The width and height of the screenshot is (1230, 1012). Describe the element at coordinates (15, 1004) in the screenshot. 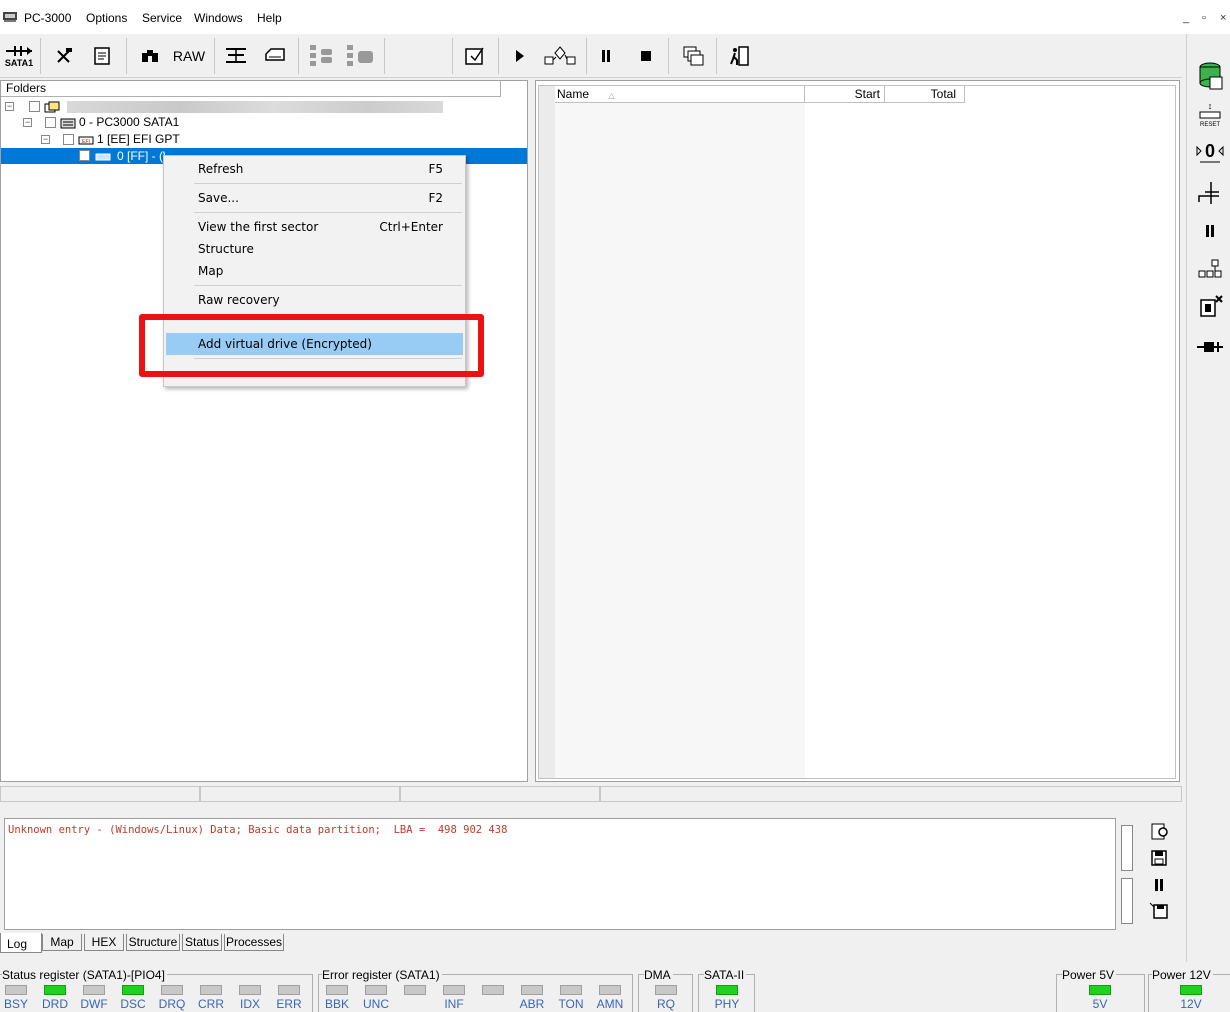

I see `led-label: BSY` at that location.